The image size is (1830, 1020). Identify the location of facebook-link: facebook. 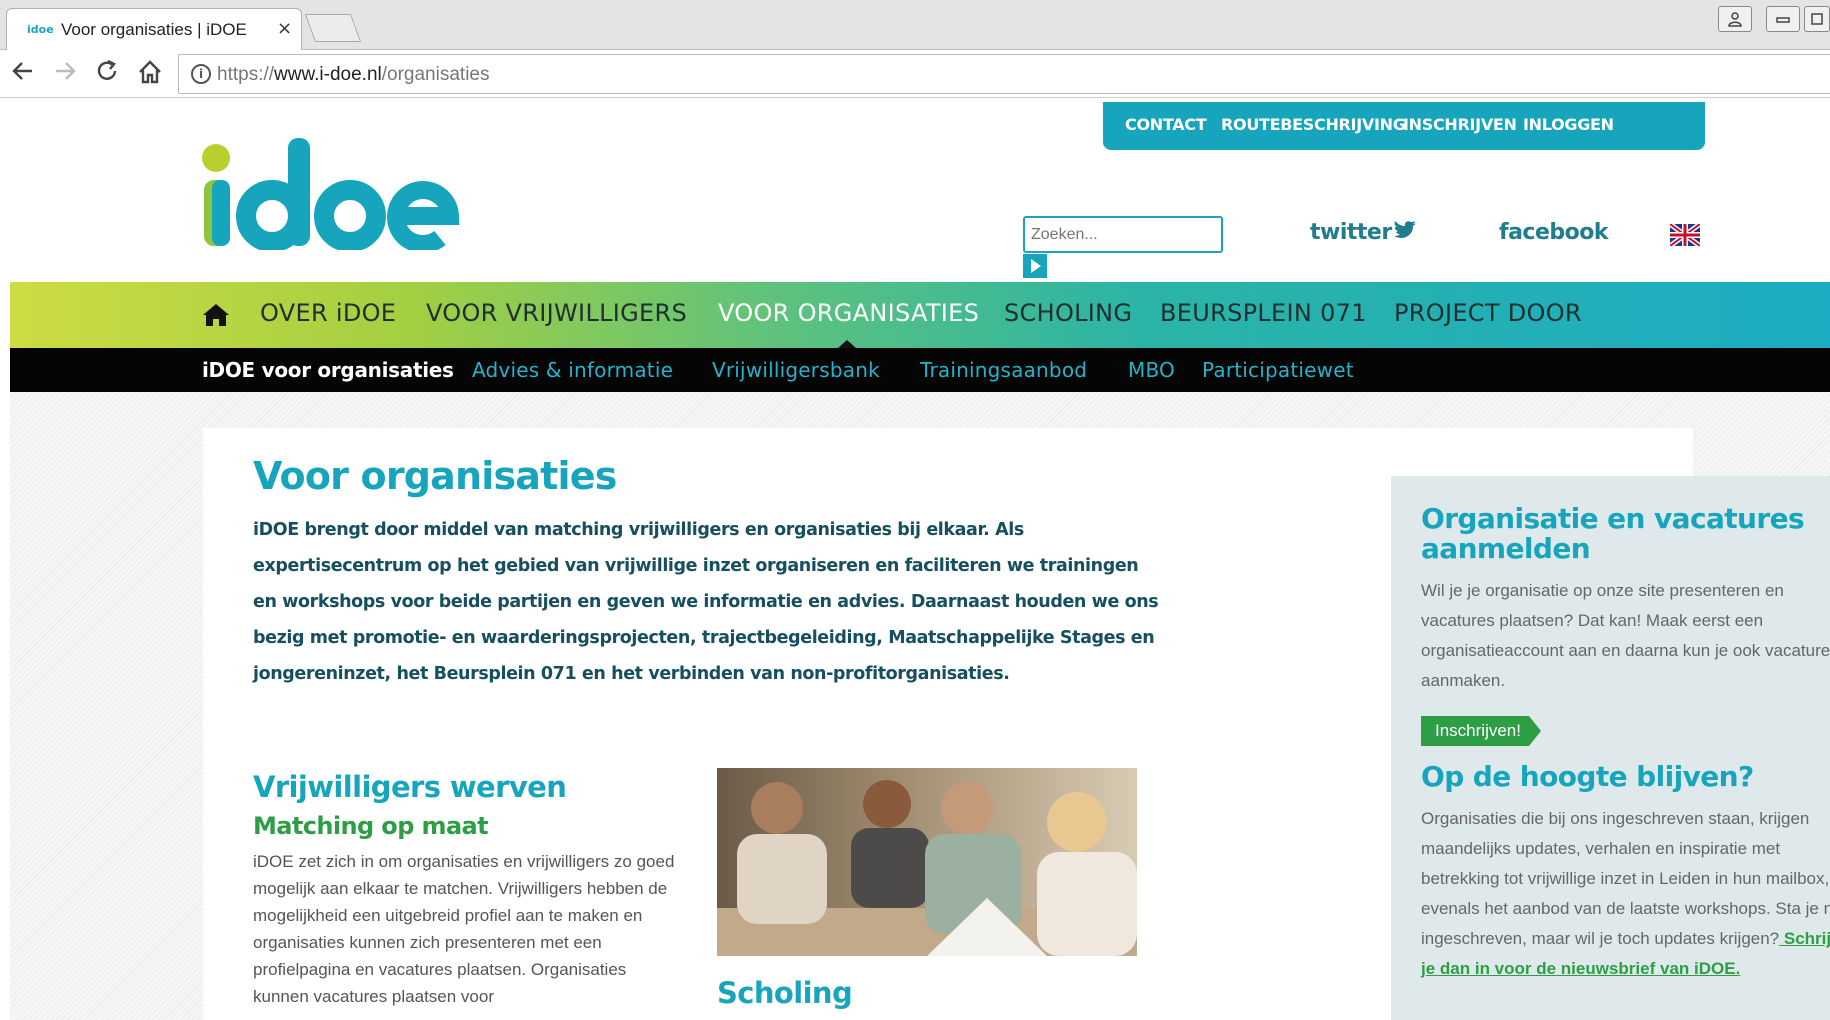
(1554, 232).